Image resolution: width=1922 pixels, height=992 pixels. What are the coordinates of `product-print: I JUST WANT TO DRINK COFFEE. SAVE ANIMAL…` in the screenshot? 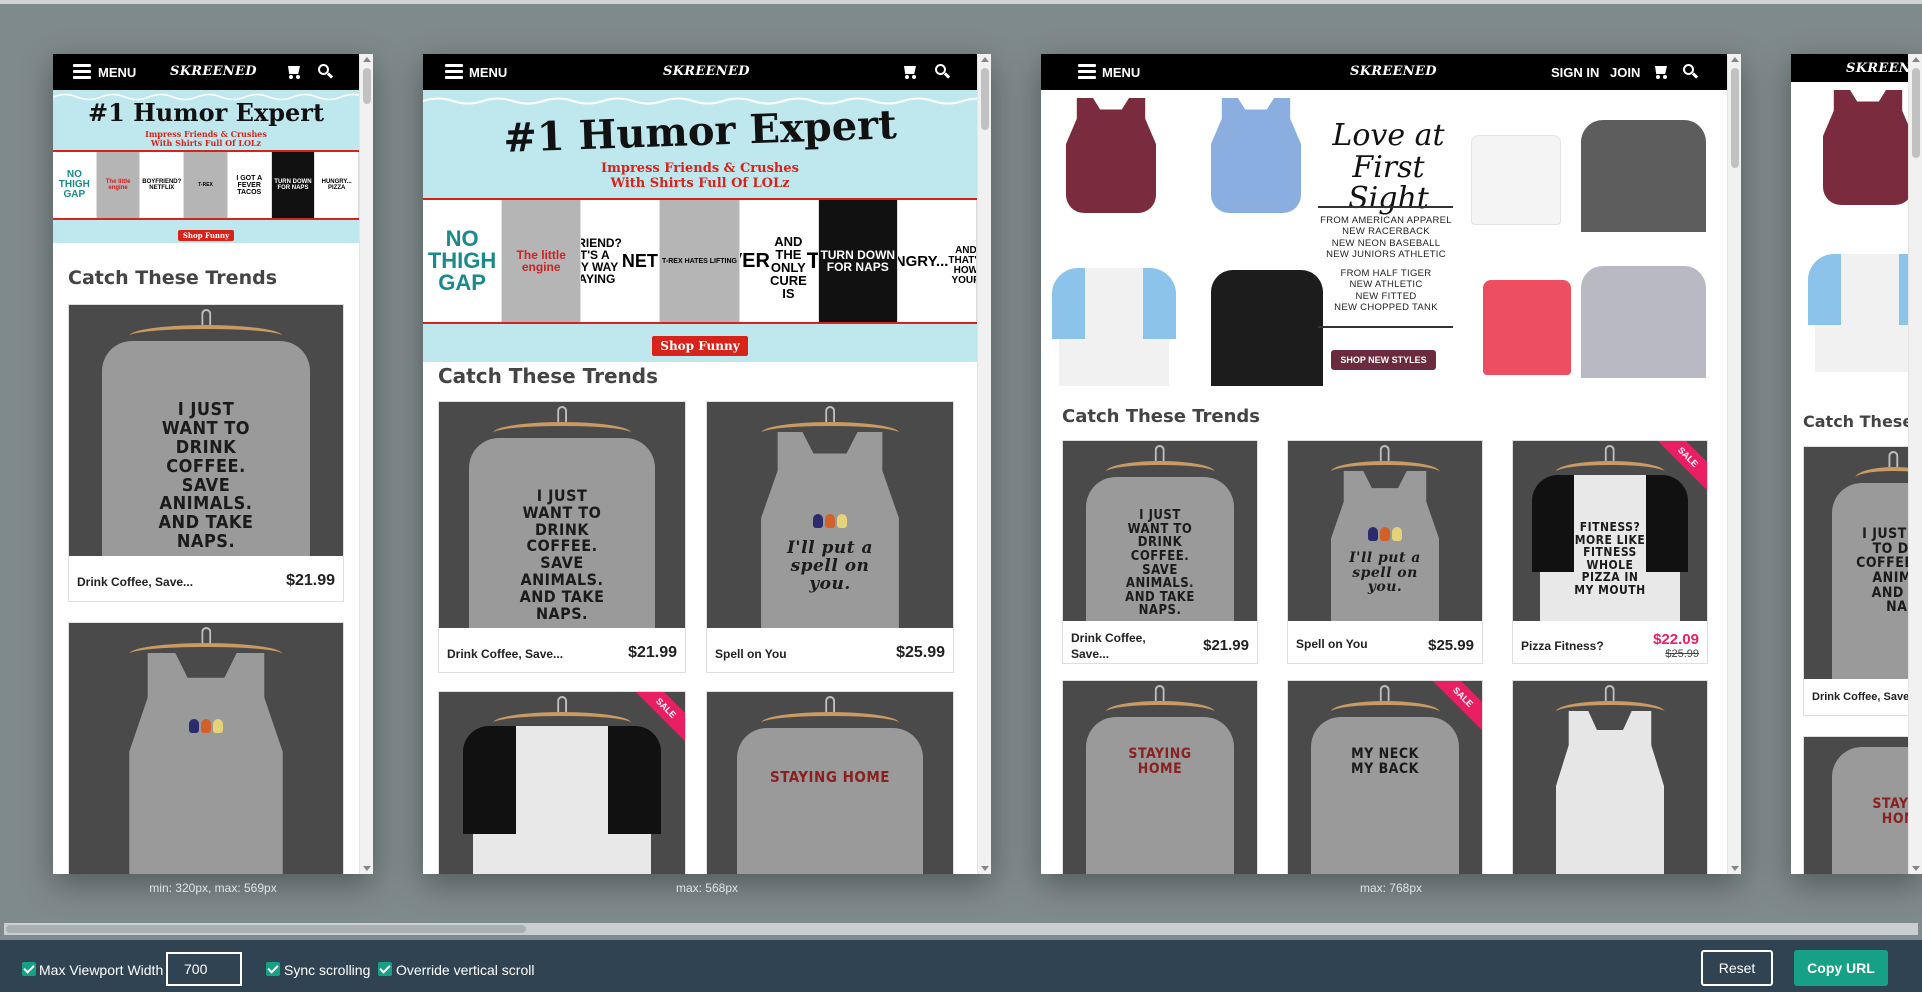 It's located at (206, 476).